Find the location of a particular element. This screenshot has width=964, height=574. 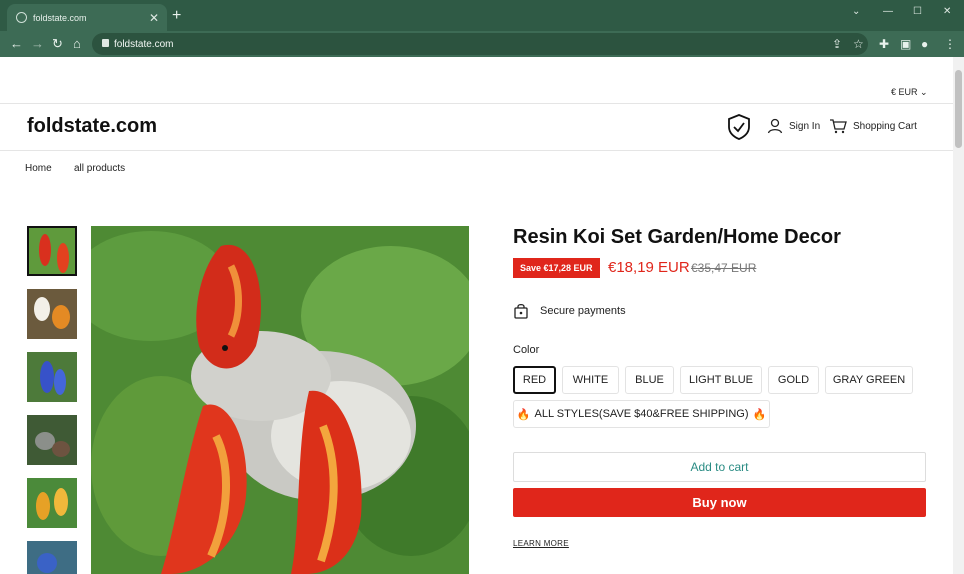

address-text: foldstate.com is located at coordinates (144, 44).